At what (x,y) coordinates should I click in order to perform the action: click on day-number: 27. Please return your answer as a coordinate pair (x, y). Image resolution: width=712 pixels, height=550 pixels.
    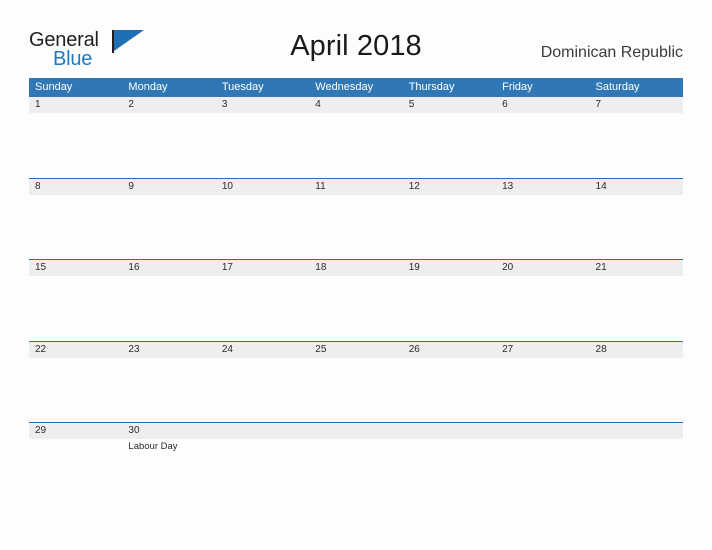
    Looking at the image, I should click on (508, 349).